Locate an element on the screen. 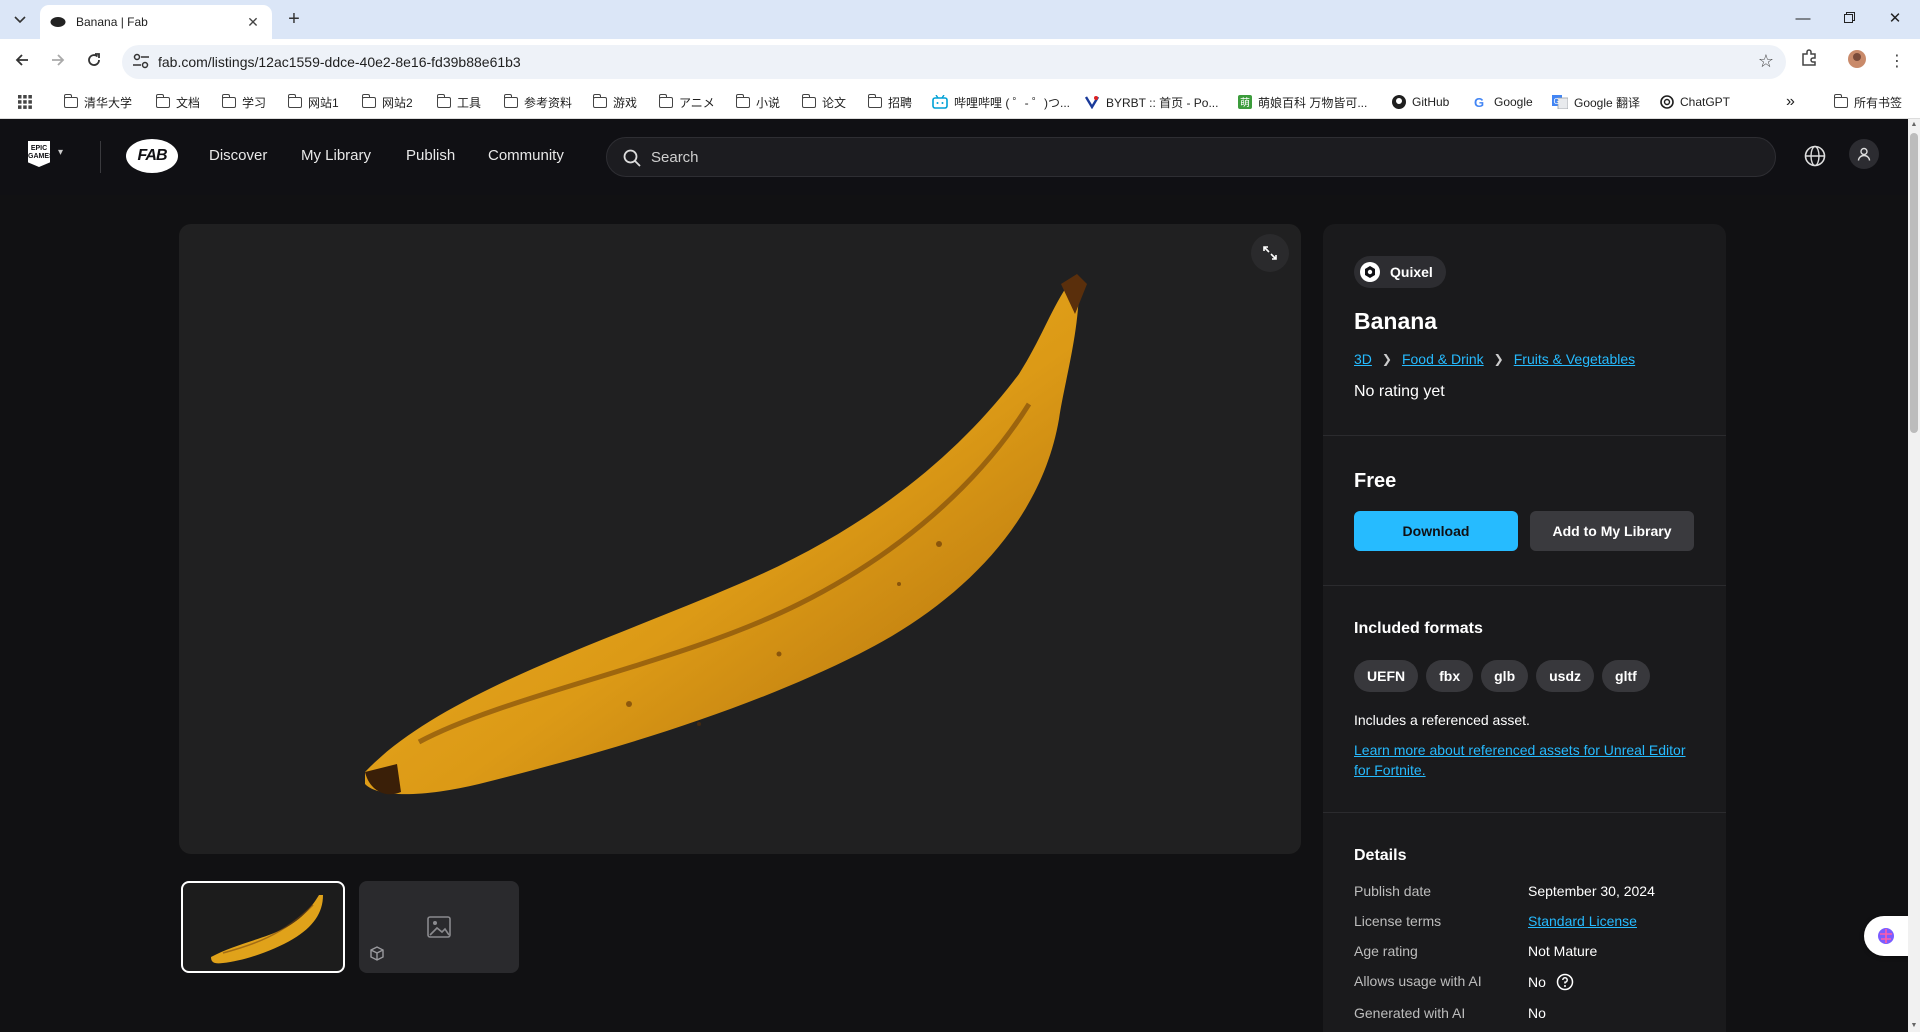 The height and width of the screenshot is (1032, 1920). formats-title: Included formats is located at coordinates (1418, 628).